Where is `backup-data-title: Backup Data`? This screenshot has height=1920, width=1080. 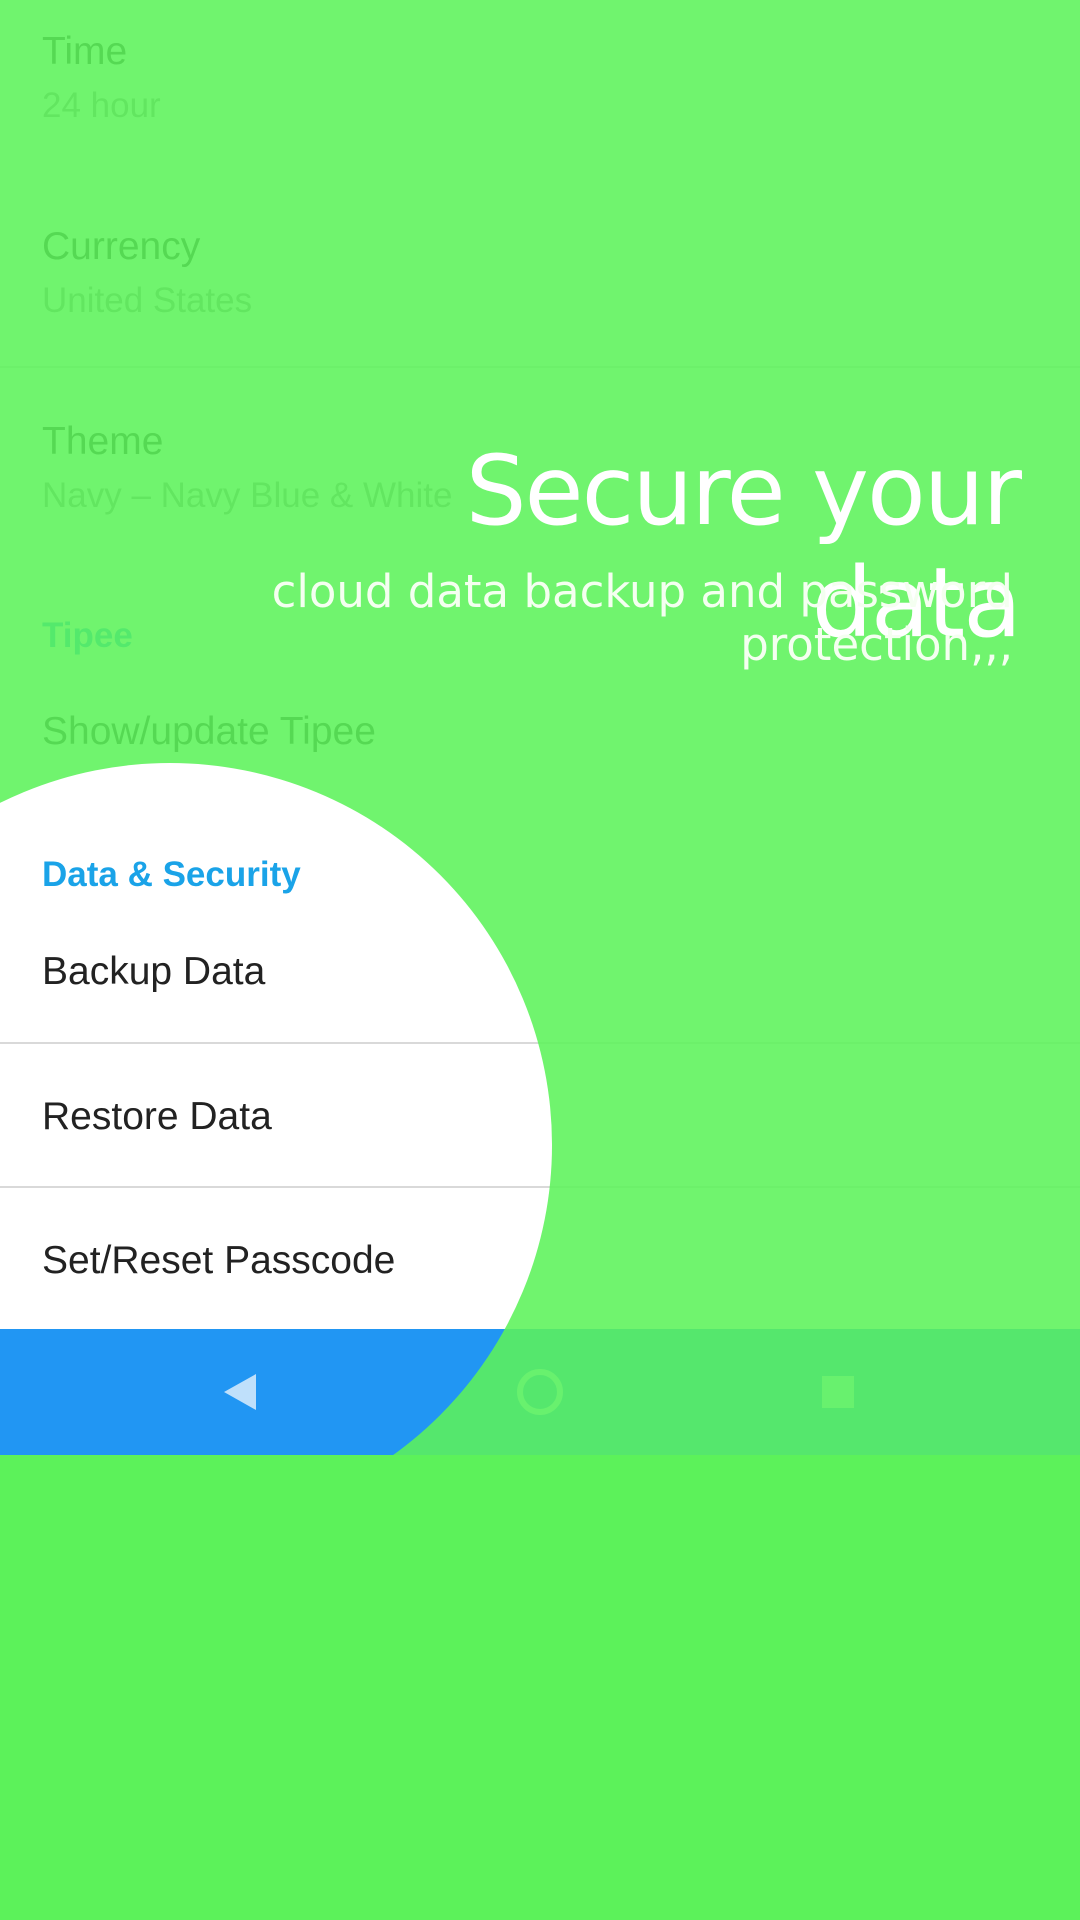
backup-data-title: Backup Data is located at coordinates (154, 971).